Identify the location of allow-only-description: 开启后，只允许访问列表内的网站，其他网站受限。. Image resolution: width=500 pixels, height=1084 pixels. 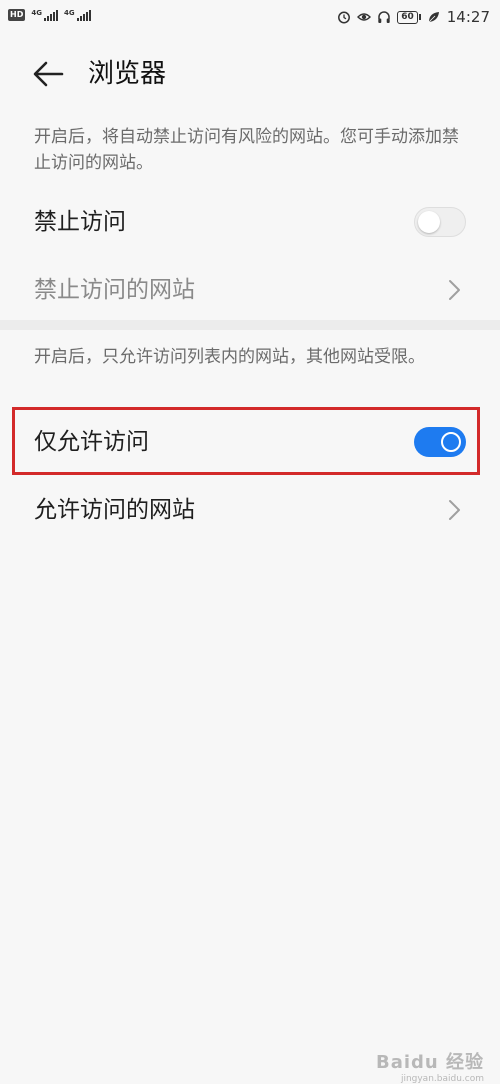
(229, 357).